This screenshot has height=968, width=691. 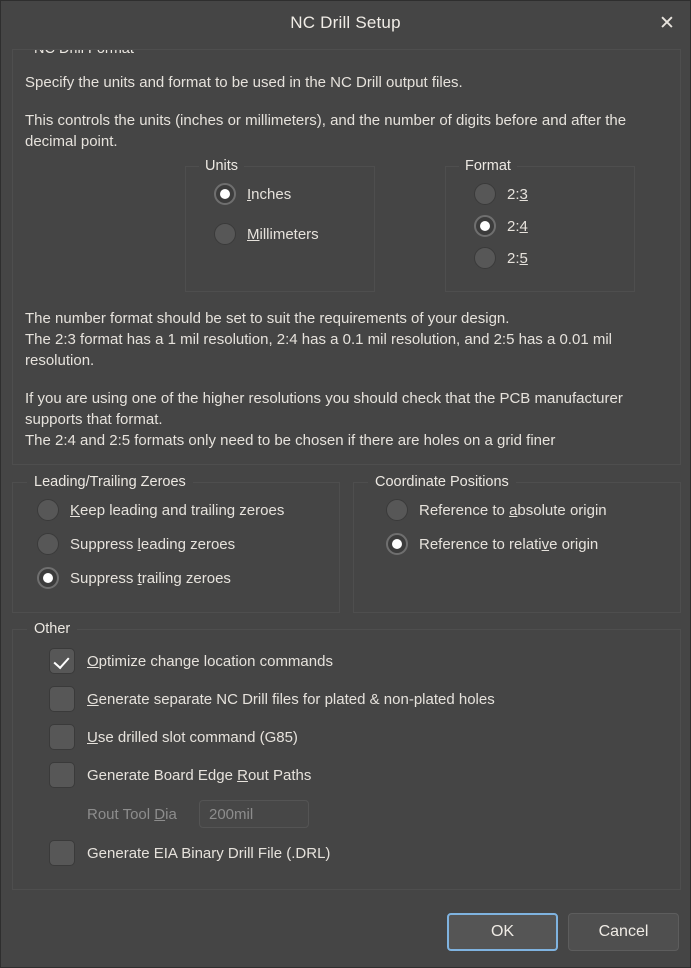 I want to click on radio-icon-suppress-leading, so click(x=48, y=544).